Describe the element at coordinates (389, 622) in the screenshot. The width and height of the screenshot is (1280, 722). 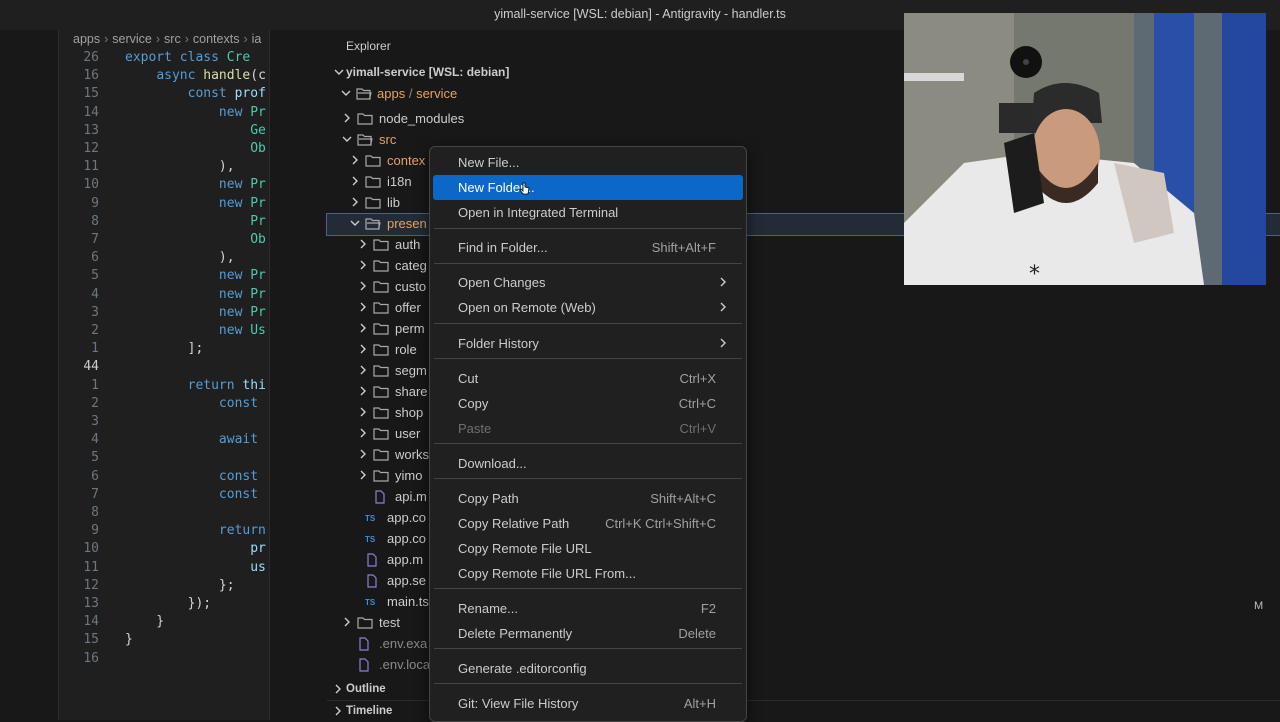
I see `tree-item-label: test` at that location.